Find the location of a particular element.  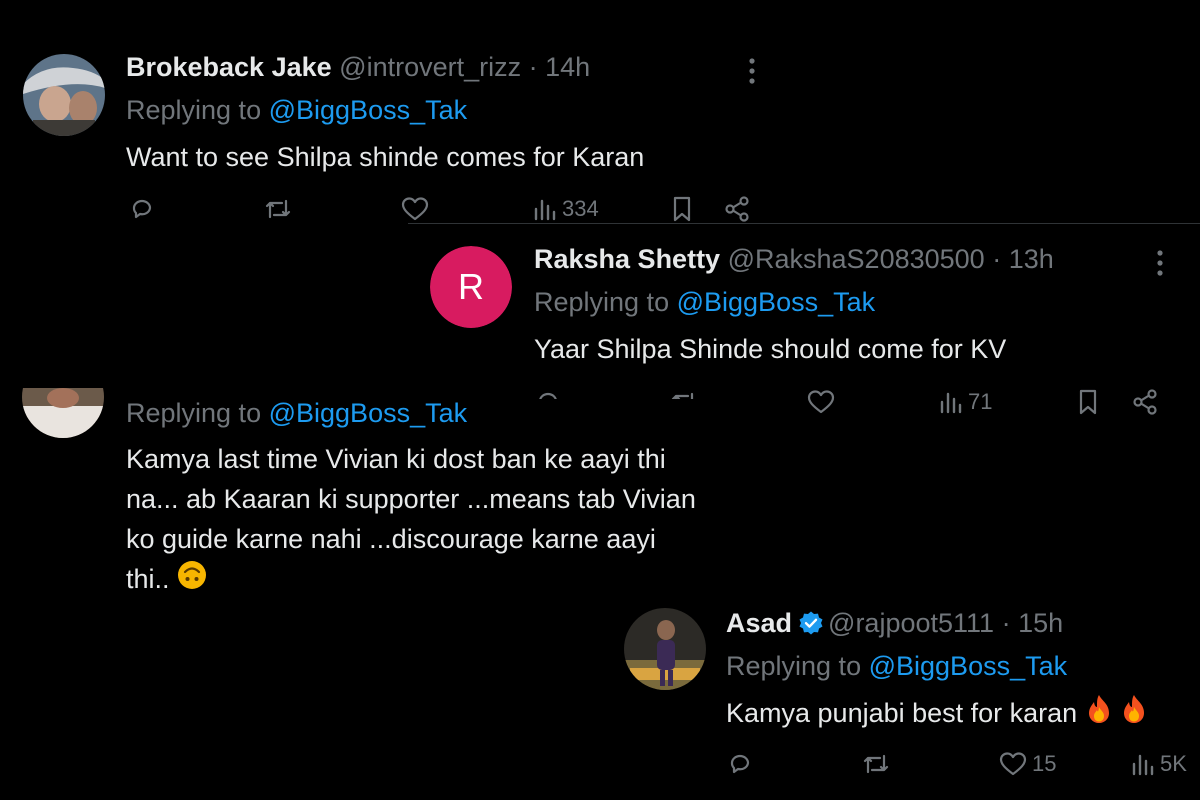

tweet-header: Raksha Shetty @RakshaS20830500 · 13h is located at coordinates (794, 259).